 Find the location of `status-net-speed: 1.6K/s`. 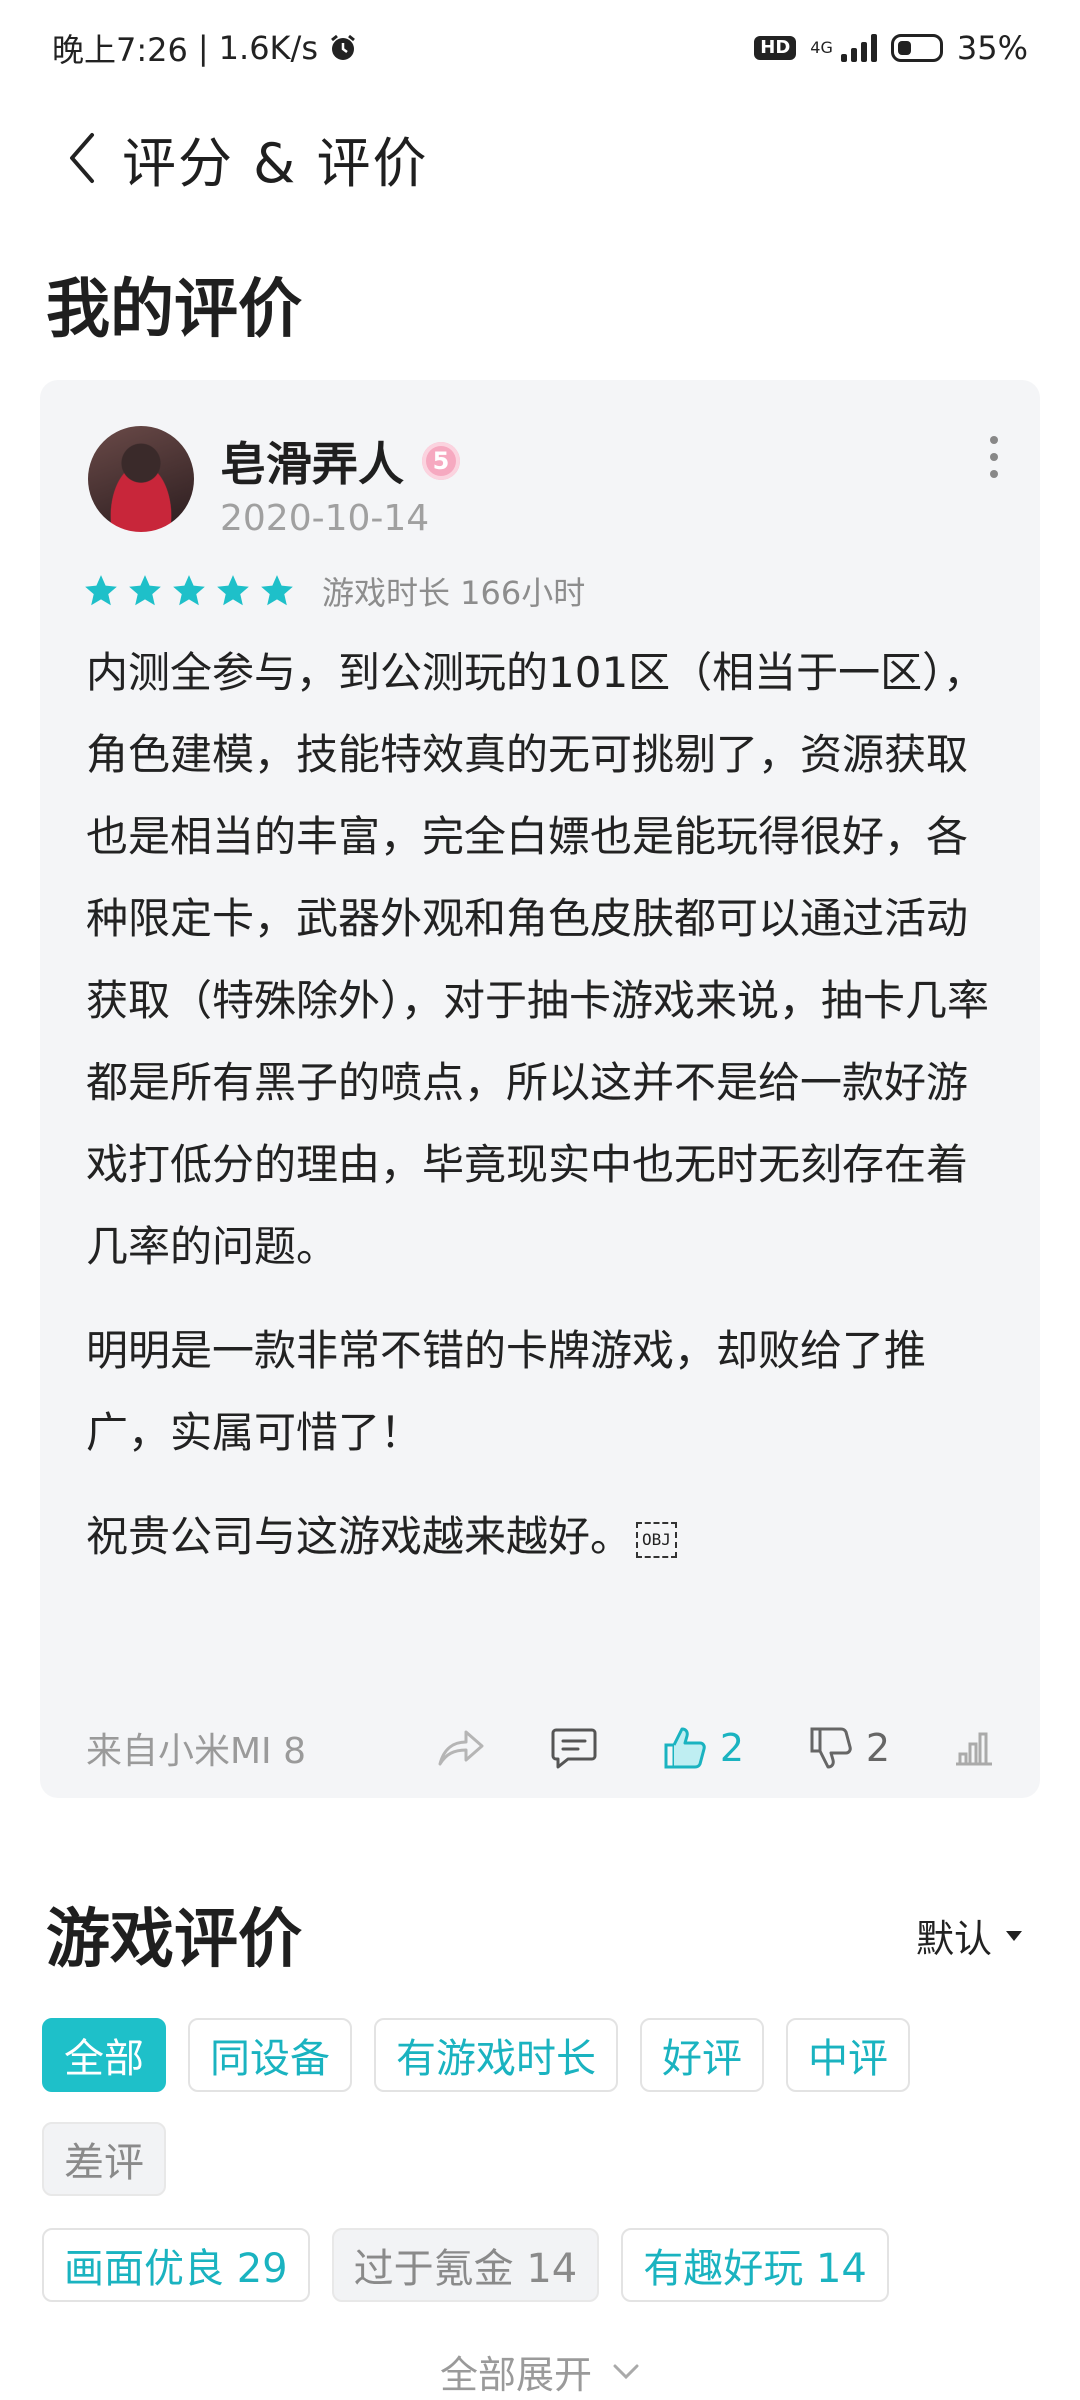

status-net-speed: 1.6K/s is located at coordinates (268, 48).